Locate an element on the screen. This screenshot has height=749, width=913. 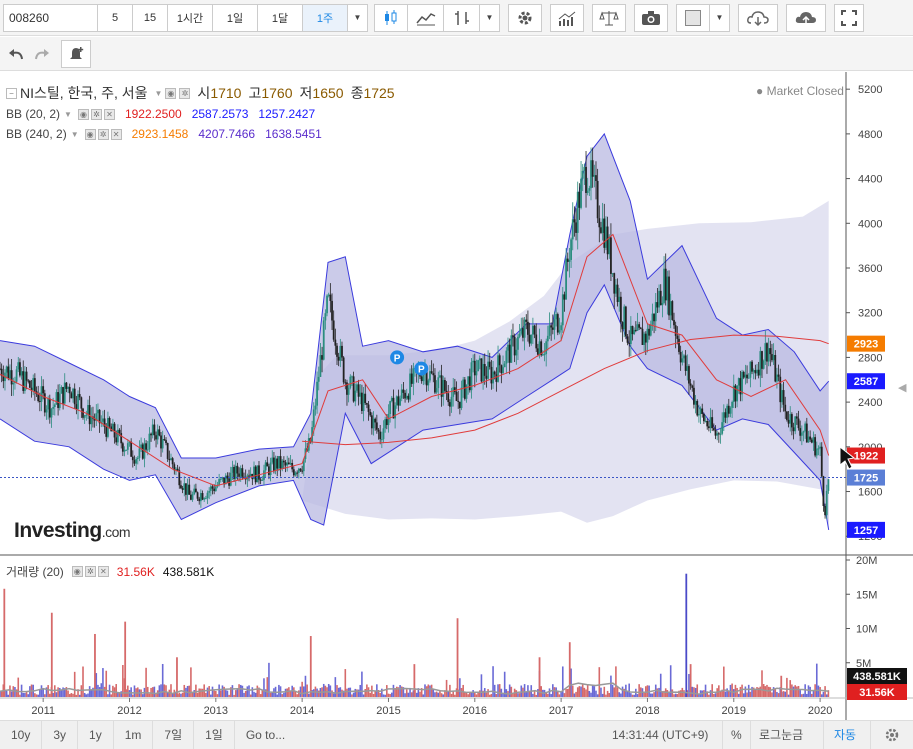
collapse-icon: − is located at coordinates (11, 93).